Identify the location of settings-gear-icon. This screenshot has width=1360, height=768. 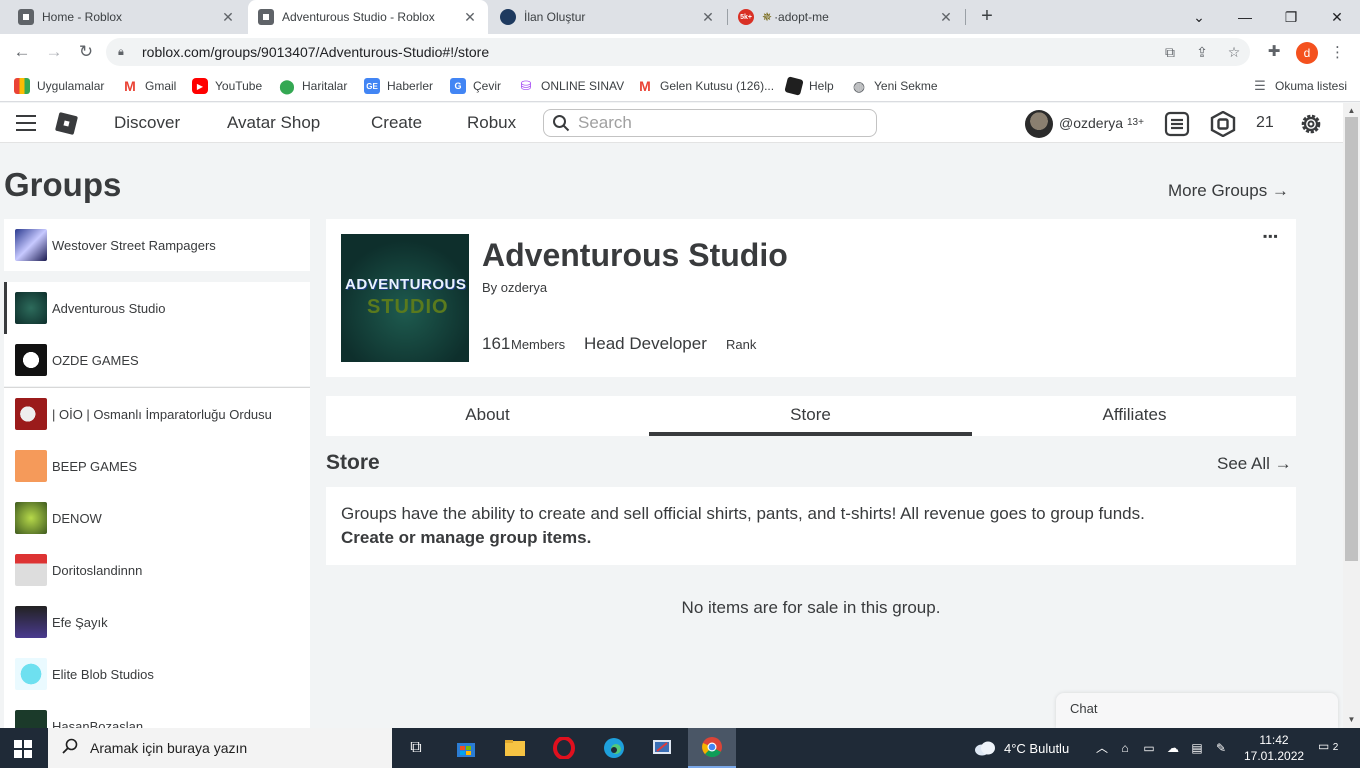
(1311, 124).